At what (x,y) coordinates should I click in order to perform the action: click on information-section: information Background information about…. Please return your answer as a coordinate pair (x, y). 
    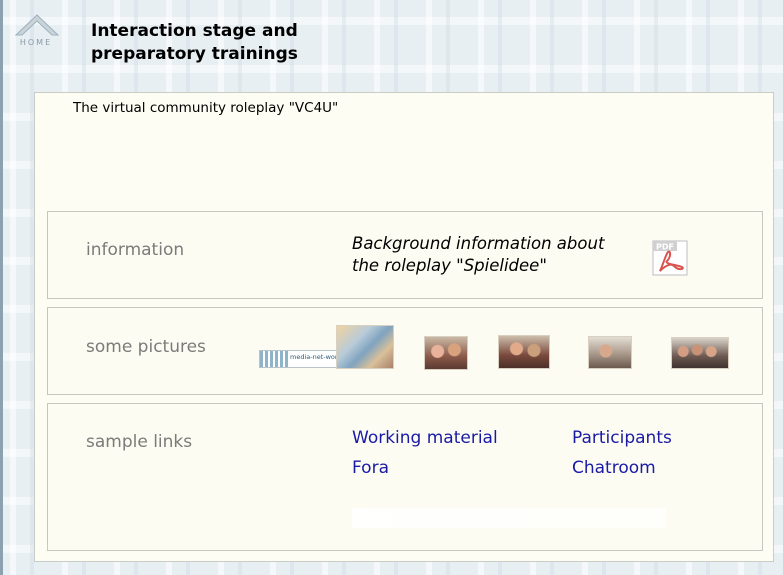
    Looking at the image, I should click on (405, 255).